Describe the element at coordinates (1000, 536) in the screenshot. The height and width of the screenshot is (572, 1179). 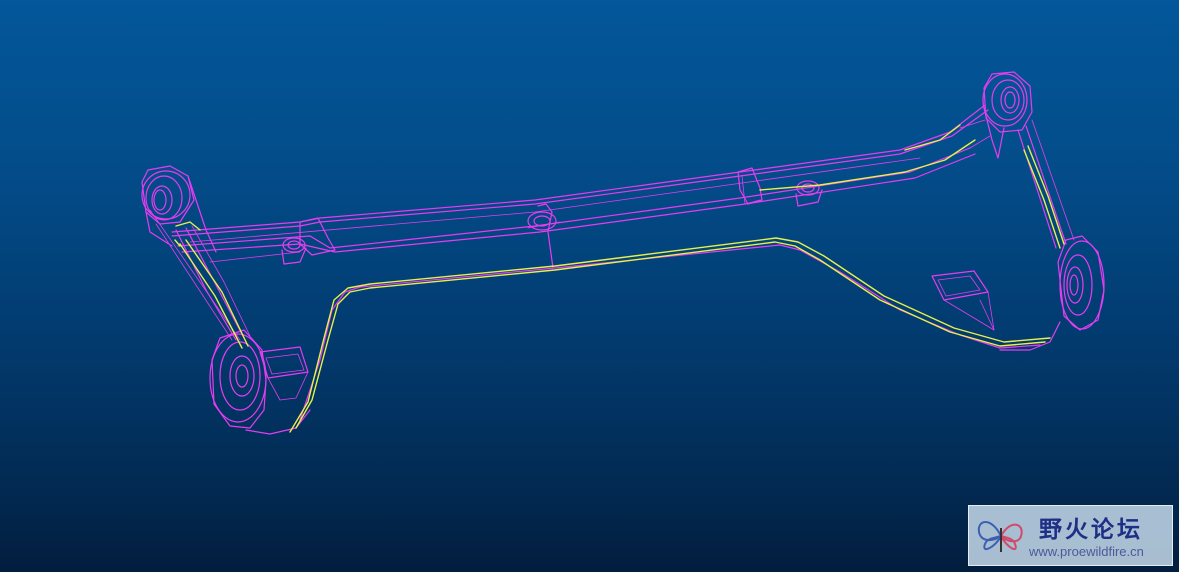
I see `butterfly-logo-icon` at that location.